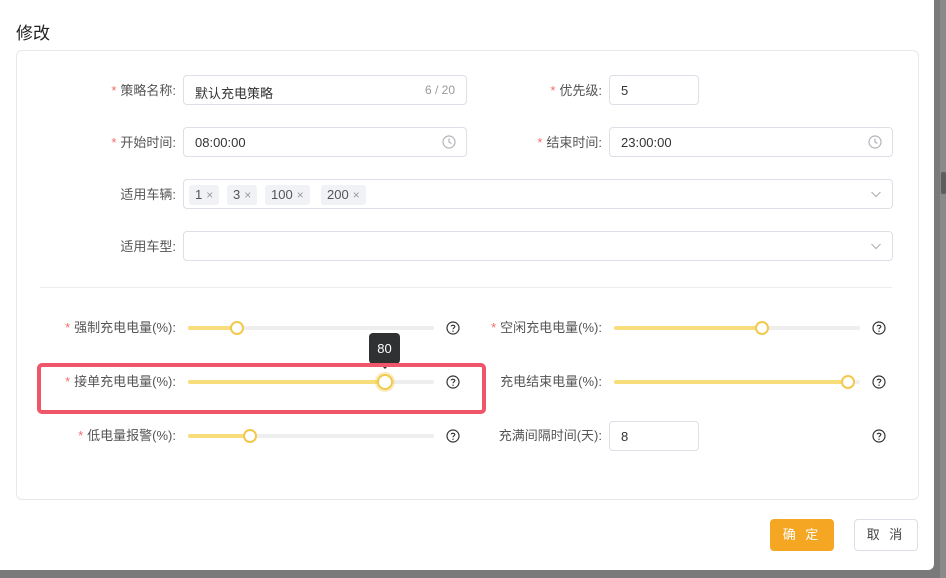 Image resolution: width=946 pixels, height=578 pixels. I want to click on vehicle-type-label: 适用车型:, so click(148, 246).